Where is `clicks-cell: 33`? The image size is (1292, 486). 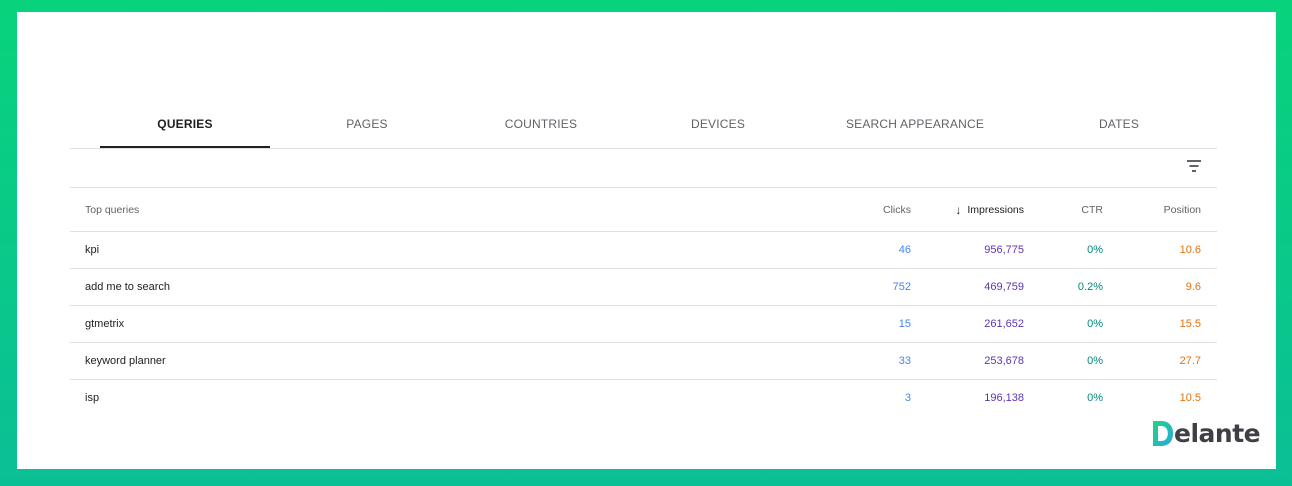
clicks-cell: 33 is located at coordinates (904, 361).